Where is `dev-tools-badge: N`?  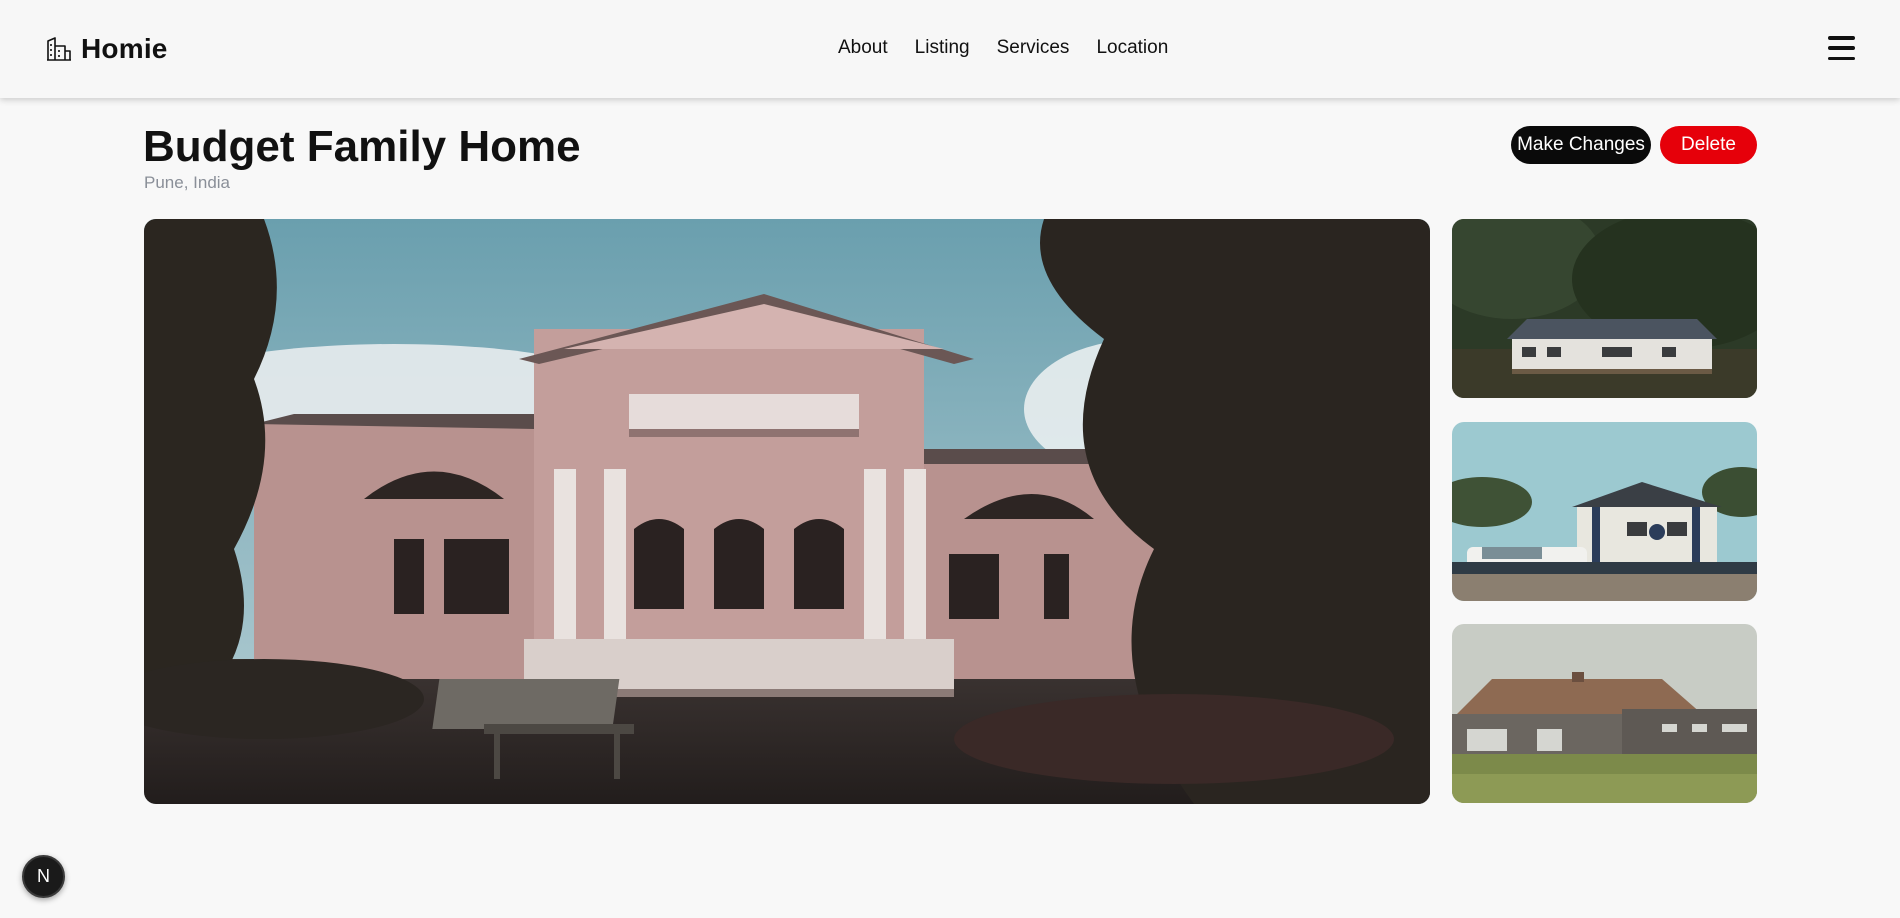
dev-tools-badge: N is located at coordinates (43, 876).